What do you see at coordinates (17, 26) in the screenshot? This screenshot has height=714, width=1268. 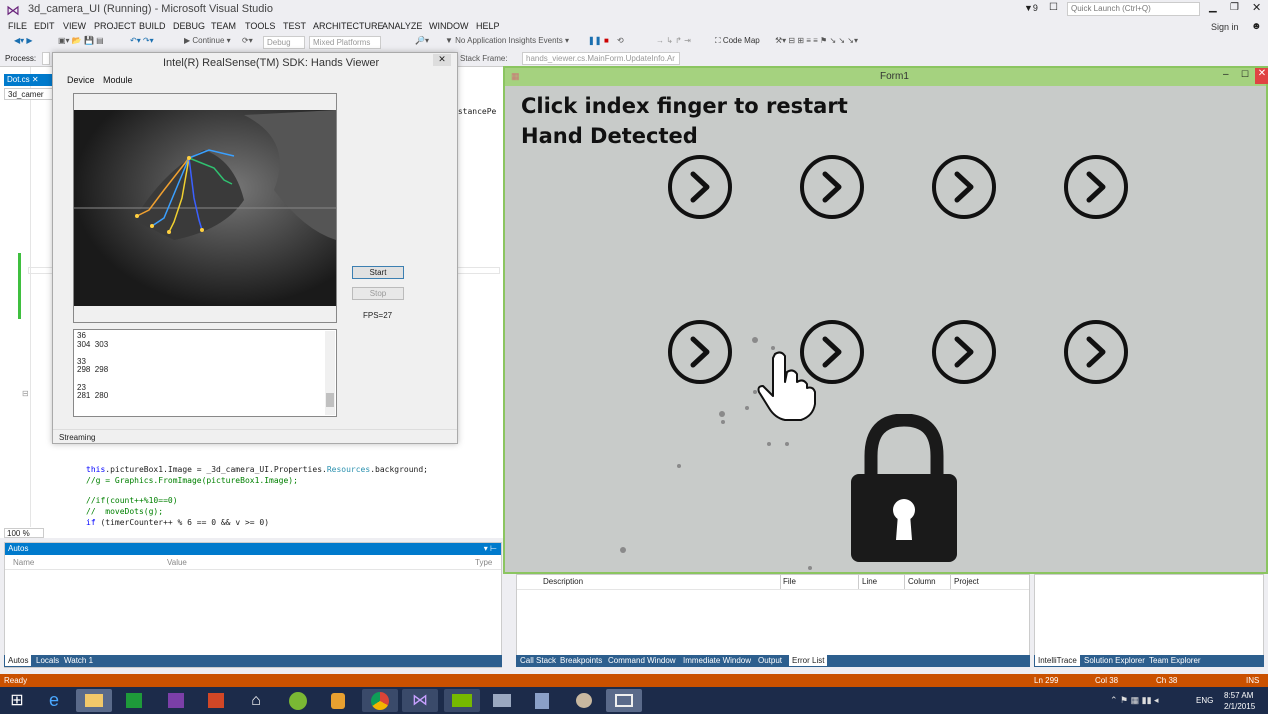 I see `menu-file: FILE` at bounding box center [17, 26].